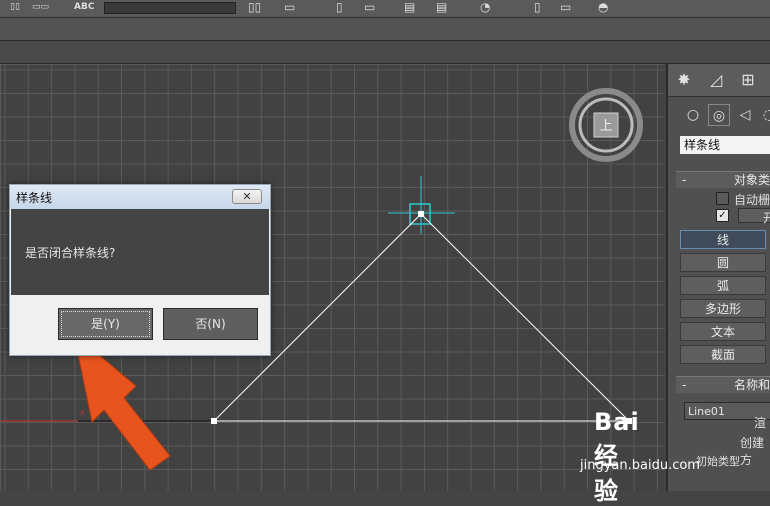 The height and width of the screenshot is (506, 770). Describe the element at coordinates (723, 384) in the screenshot. I see `name-color-rollout-header: - 名称和` at that location.